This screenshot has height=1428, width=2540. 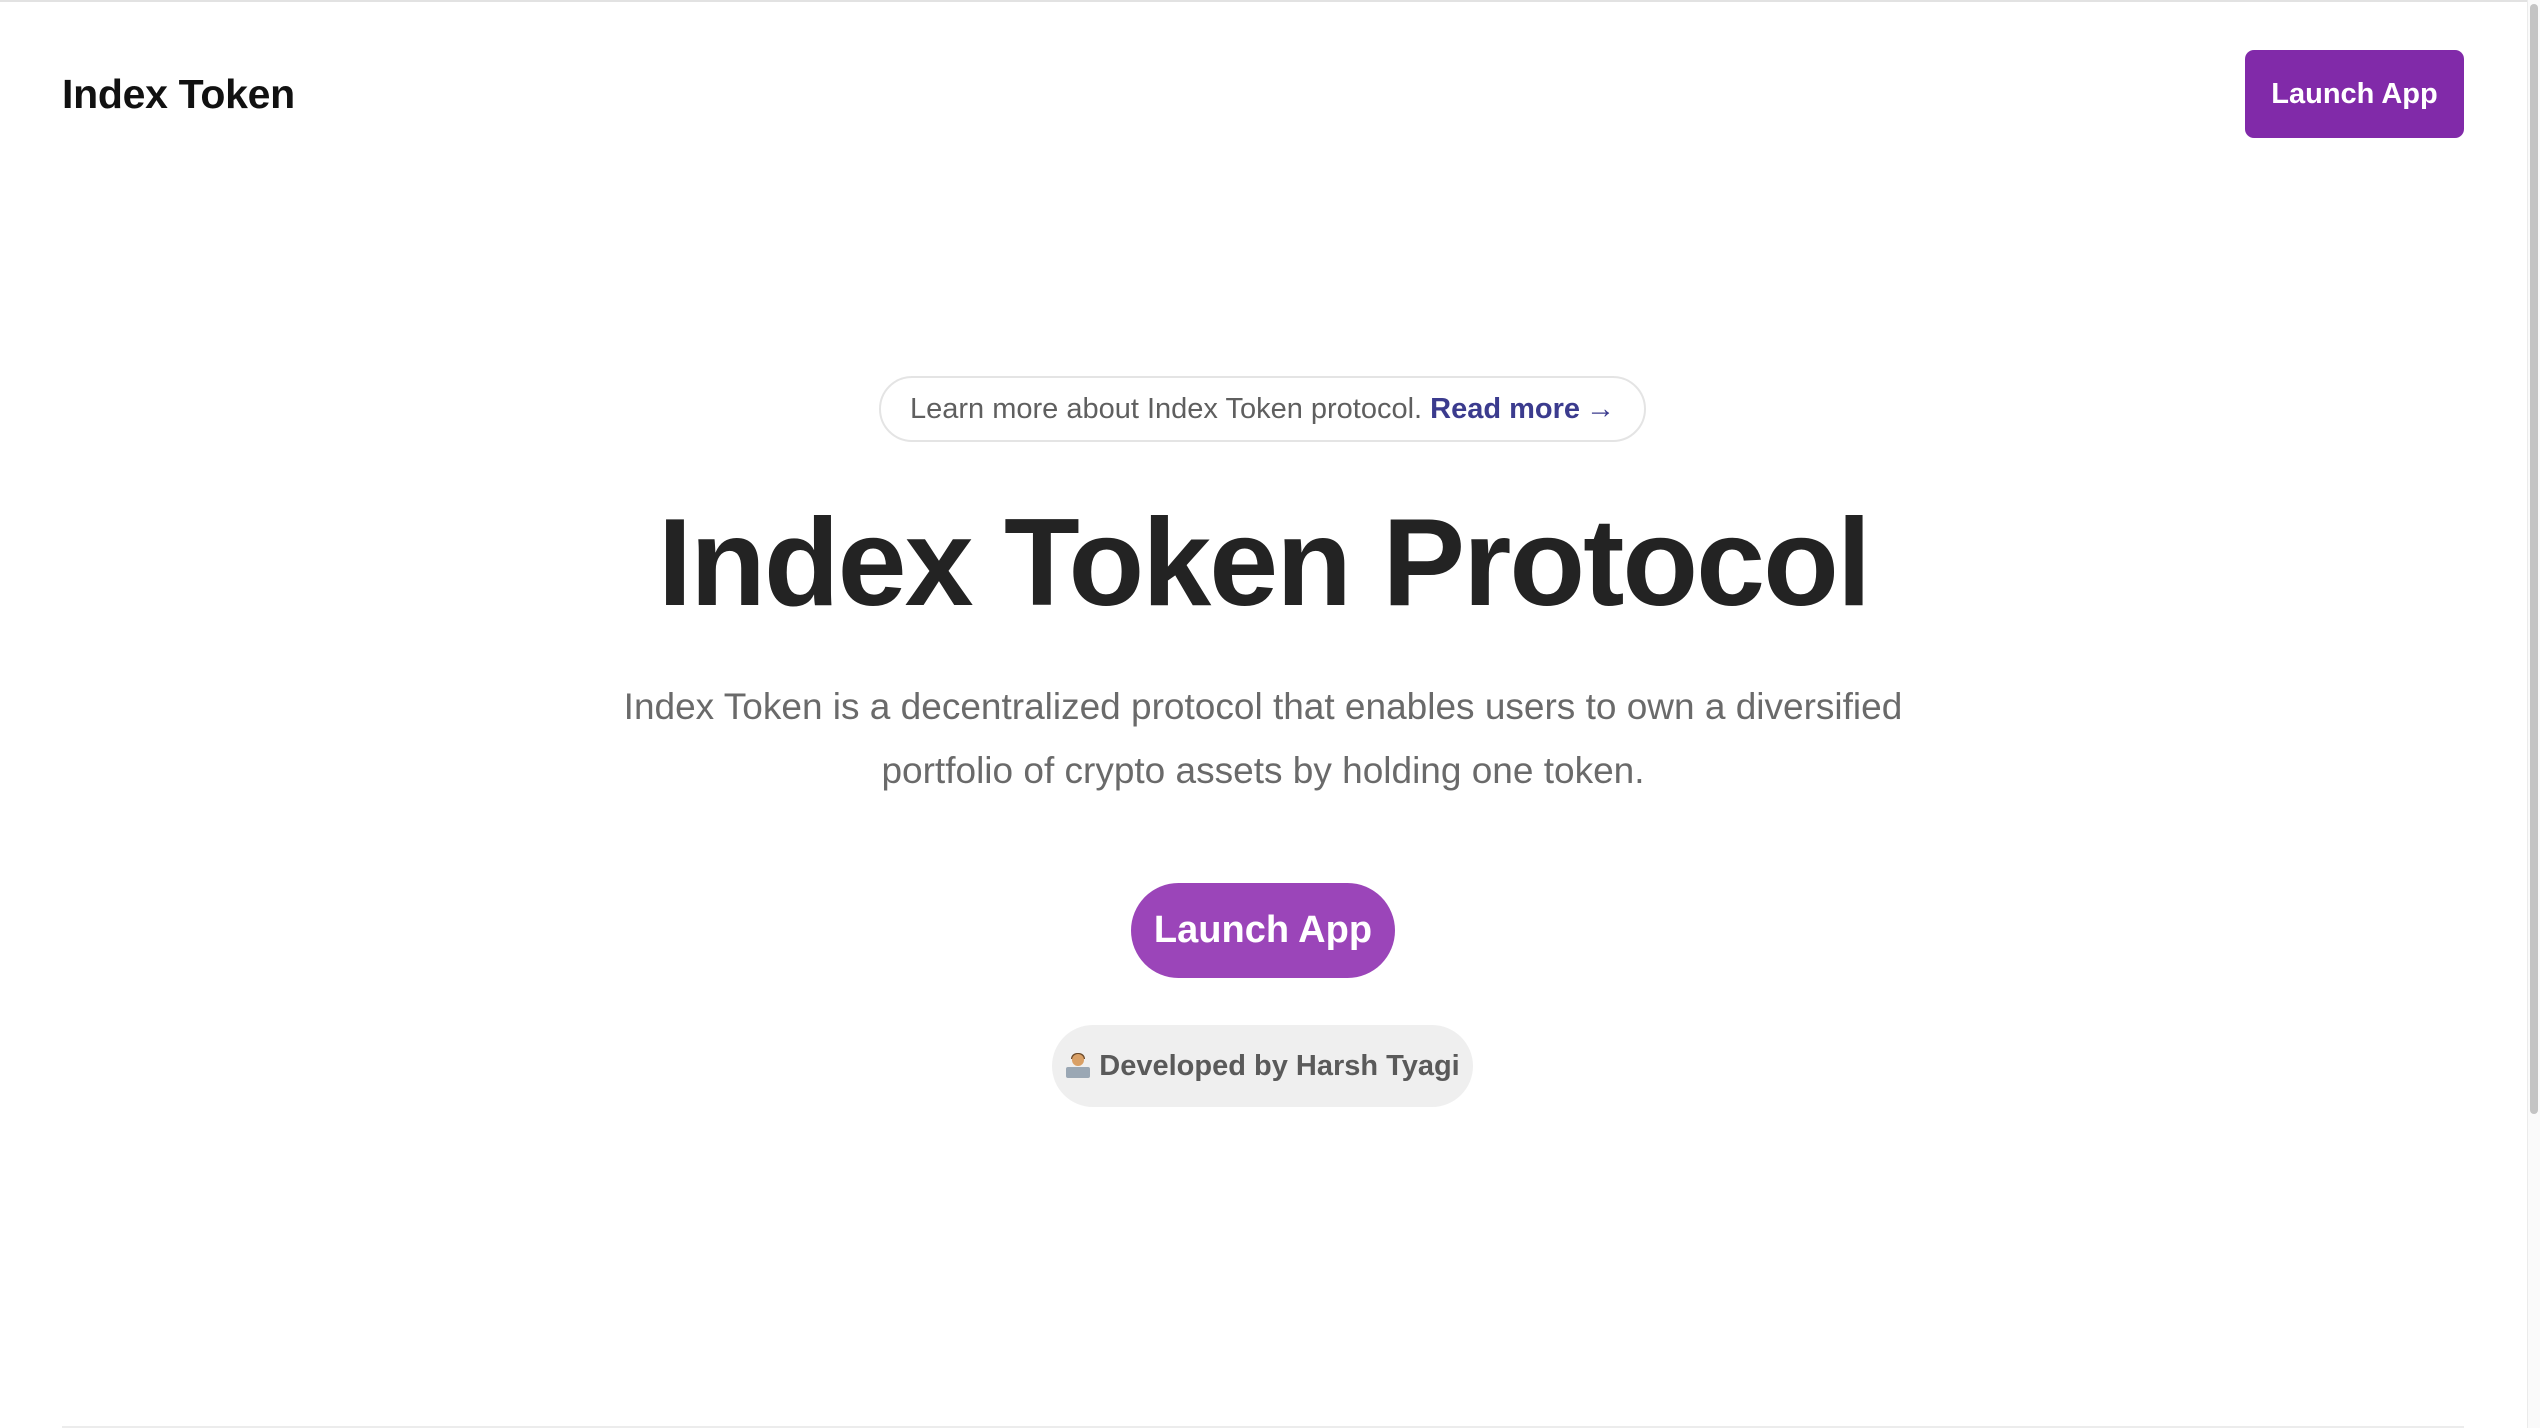 I want to click on site-header: Index Token Launch App, so click(x=1270, y=95).